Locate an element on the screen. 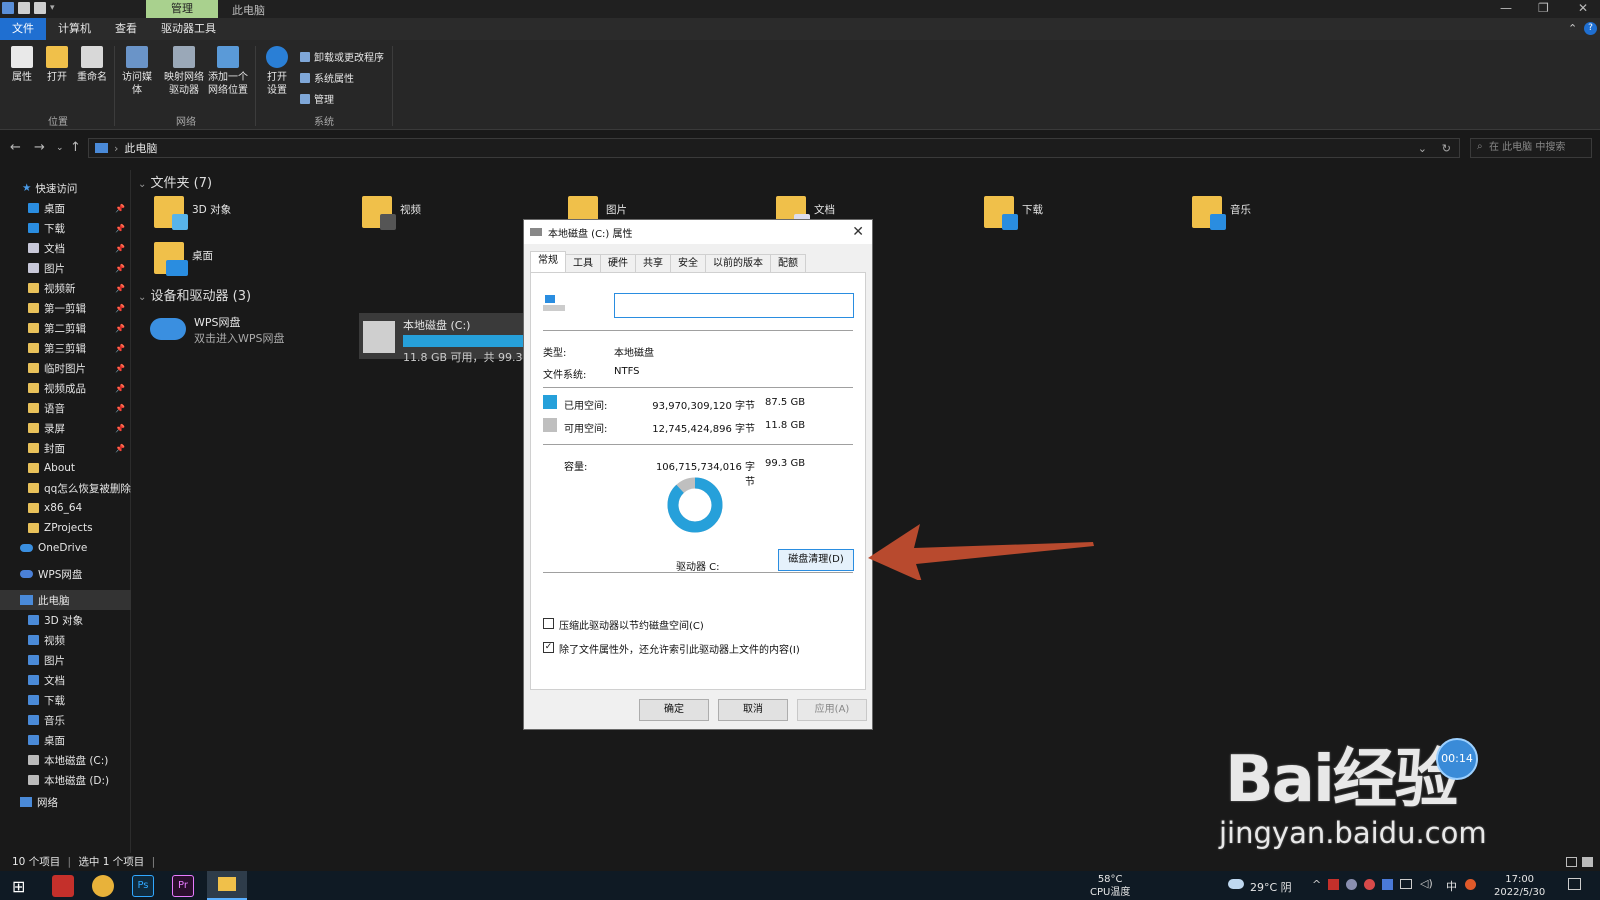 The height and width of the screenshot is (900, 1600). sidebar-wps: WPS网盘 is located at coordinates (65, 574).